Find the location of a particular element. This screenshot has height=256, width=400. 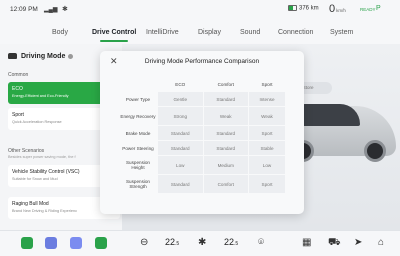

left-temp-decimal: .5 is located at coordinates (177, 244).